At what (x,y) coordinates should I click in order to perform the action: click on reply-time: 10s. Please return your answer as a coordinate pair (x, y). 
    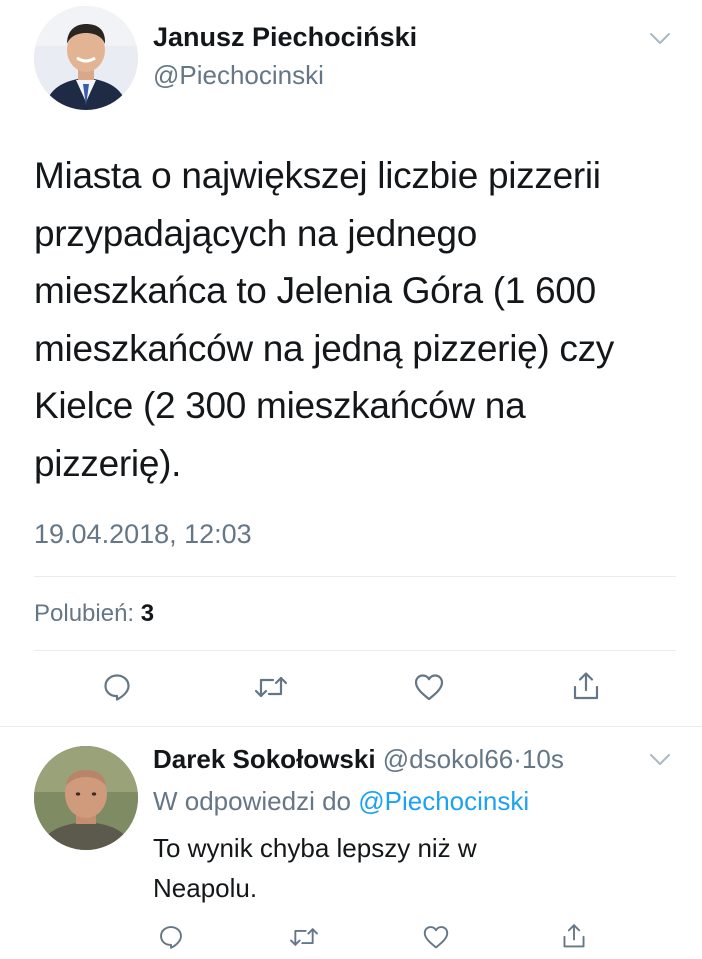
    Looking at the image, I should click on (543, 759).